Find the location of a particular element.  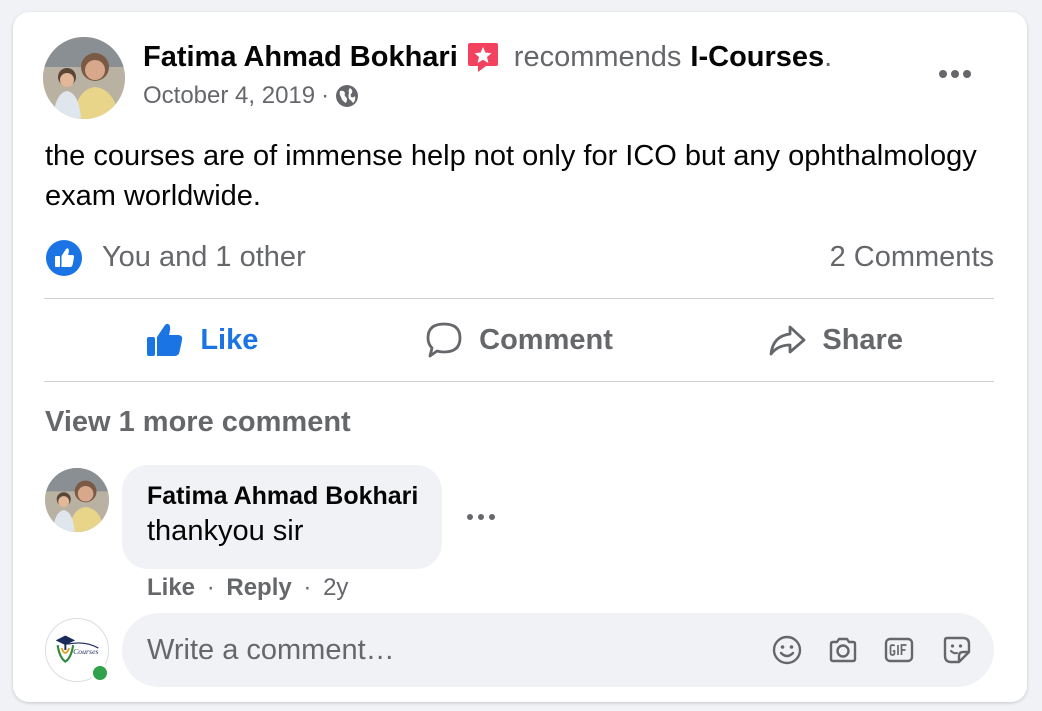

share-label: Share is located at coordinates (862, 339).